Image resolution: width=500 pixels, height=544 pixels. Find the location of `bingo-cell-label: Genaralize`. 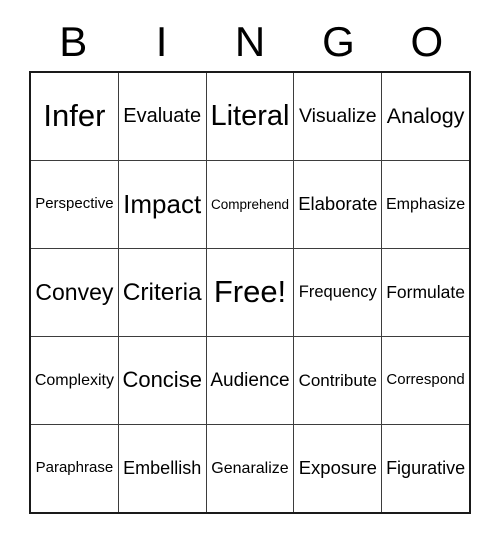

bingo-cell-label: Genaralize is located at coordinates (250, 468).